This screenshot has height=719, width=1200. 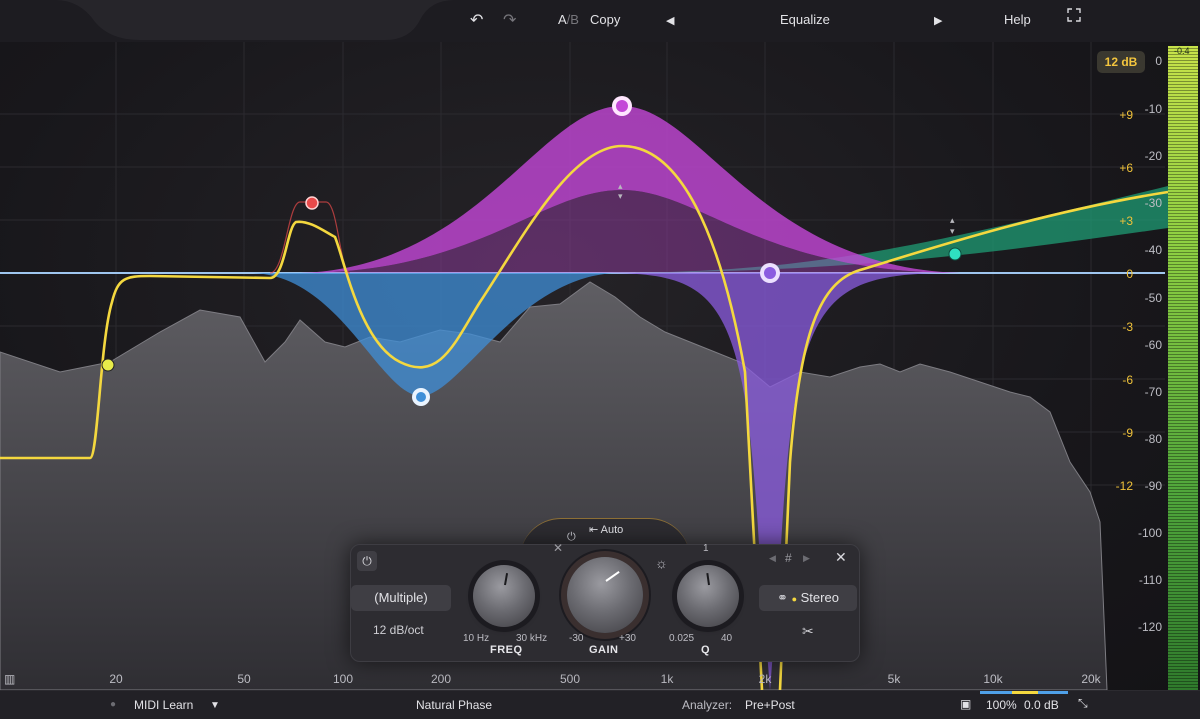 I want to click on gain-max-label: +30, so click(x=627, y=638).